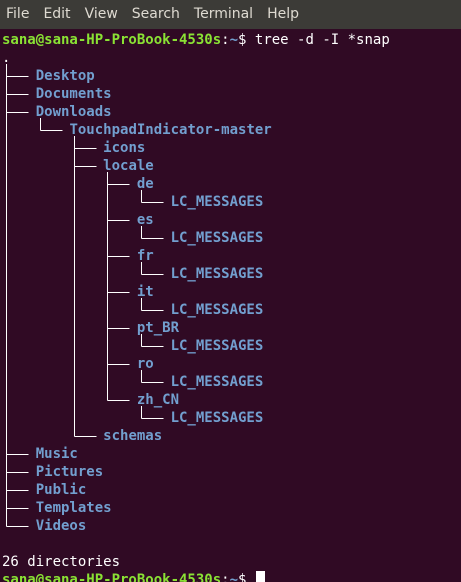  Describe the element at coordinates (61, 490) in the screenshot. I see `directory-name: Public` at that location.